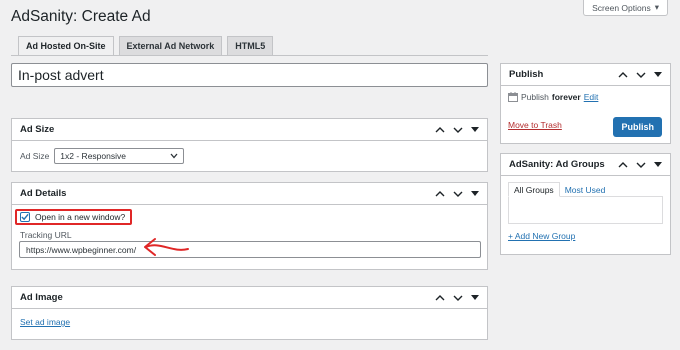 The width and height of the screenshot is (680, 350). What do you see at coordinates (557, 164) in the screenshot?
I see `ad-groups-title: AdSanity: Ad Groups` at bounding box center [557, 164].